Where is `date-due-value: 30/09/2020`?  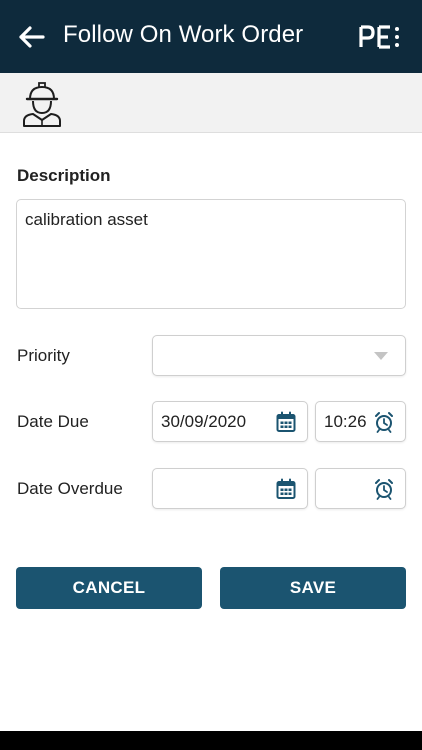 date-due-value: 30/09/2020 is located at coordinates (204, 421).